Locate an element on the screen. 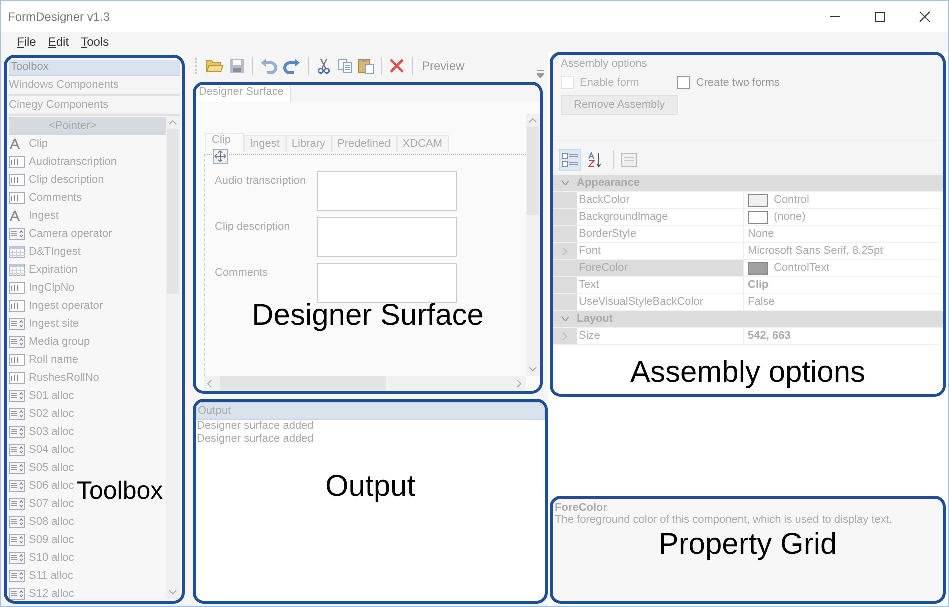  folder-icon is located at coordinates (215, 66).